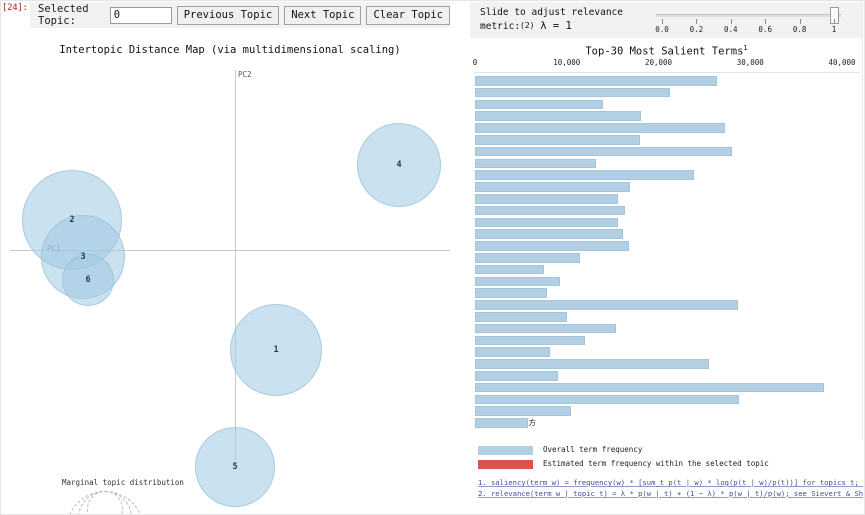 The image size is (865, 515). I want to click on term-bar-row: 管理, so click(666, 388).